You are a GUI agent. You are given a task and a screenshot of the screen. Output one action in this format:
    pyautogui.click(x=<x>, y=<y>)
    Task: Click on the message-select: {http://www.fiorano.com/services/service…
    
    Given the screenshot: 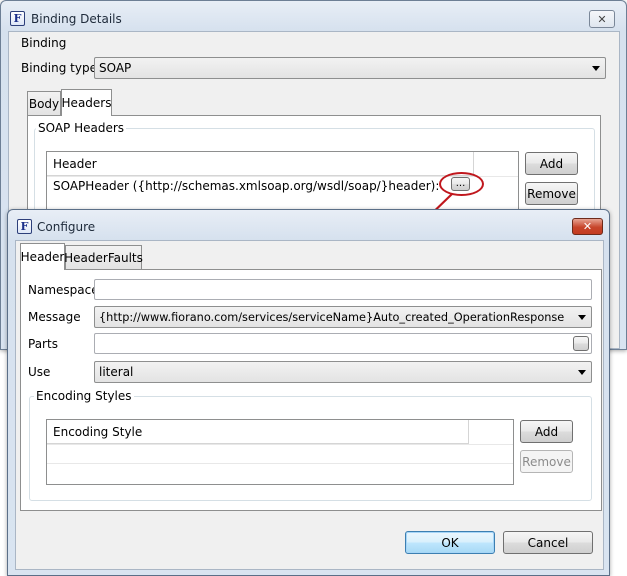 What is the action you would take?
    pyautogui.click(x=343, y=317)
    